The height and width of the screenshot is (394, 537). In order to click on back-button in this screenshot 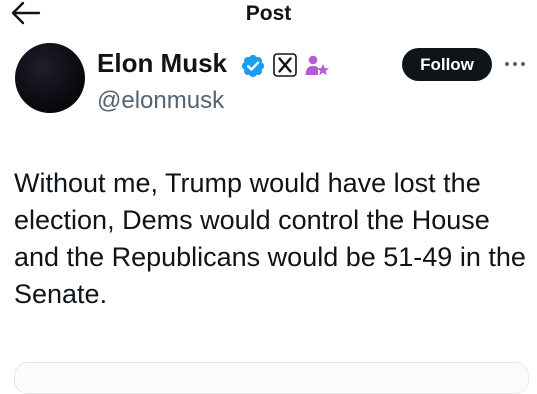, I will do `click(25, 13)`.